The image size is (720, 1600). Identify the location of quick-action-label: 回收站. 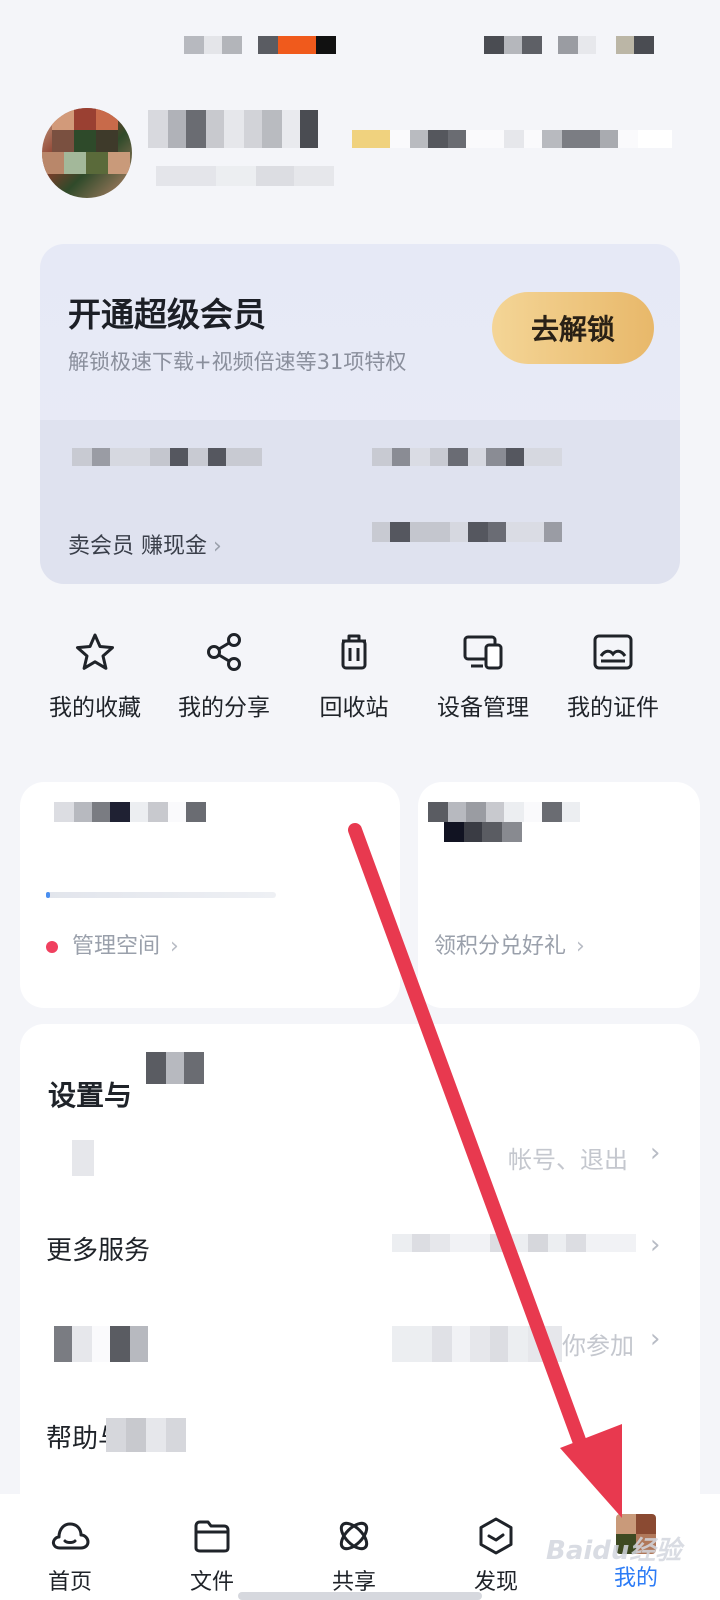
(354, 708).